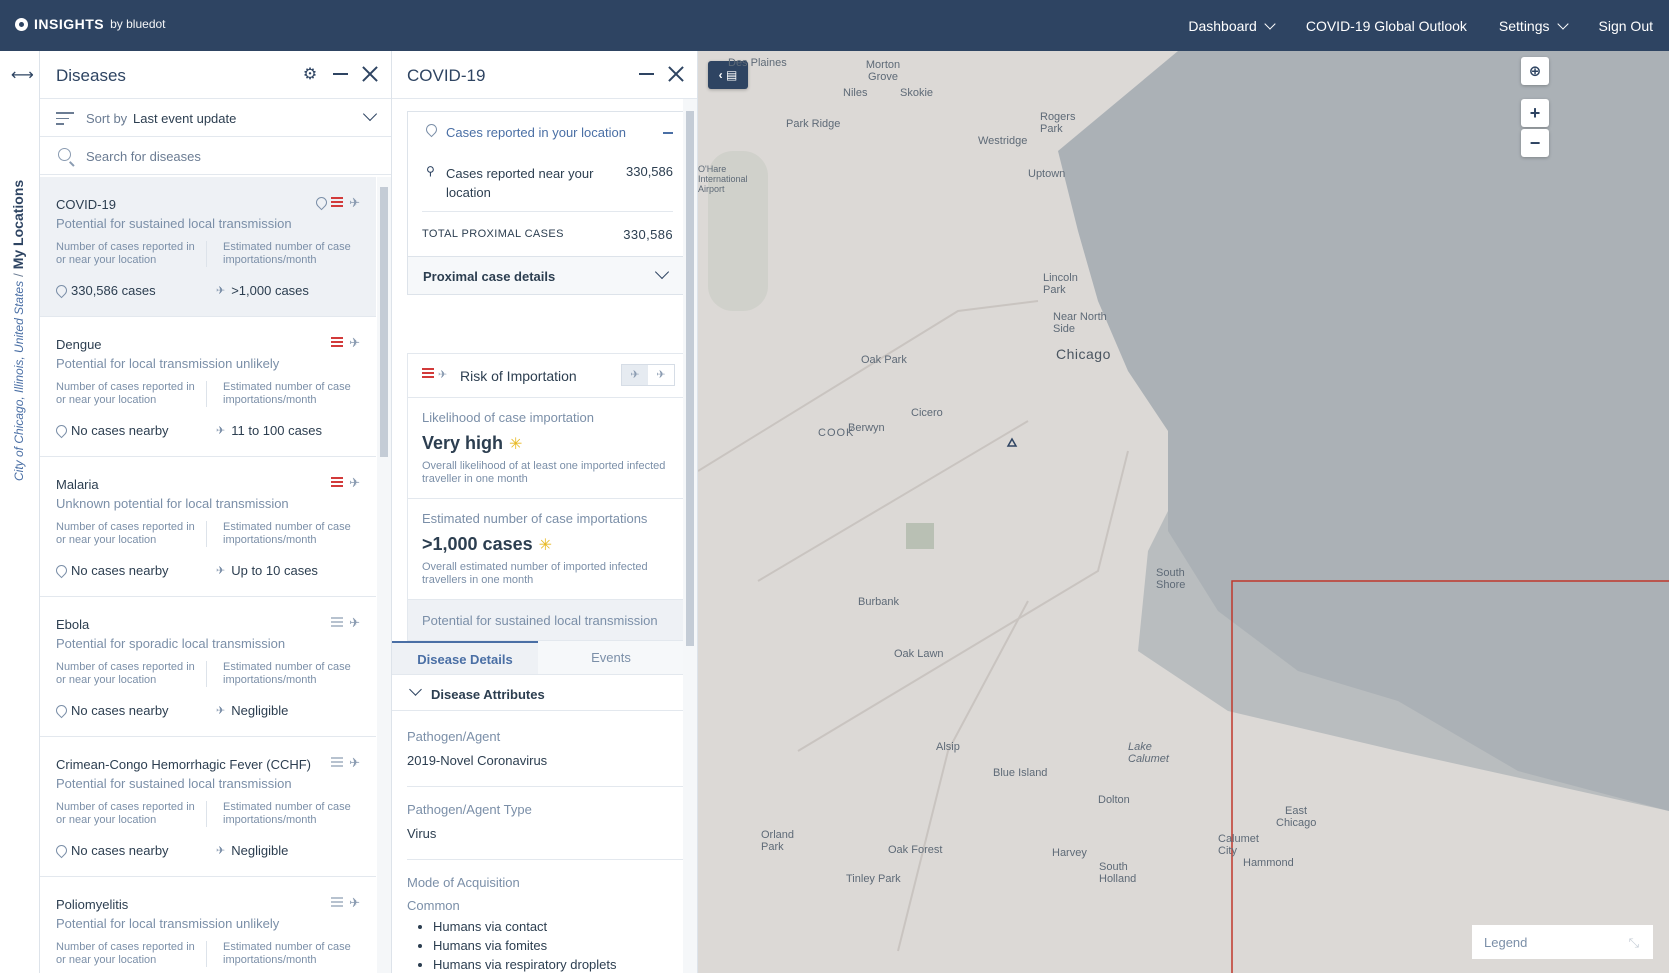  I want to click on nav-sign-out: Sign Out, so click(1626, 26).